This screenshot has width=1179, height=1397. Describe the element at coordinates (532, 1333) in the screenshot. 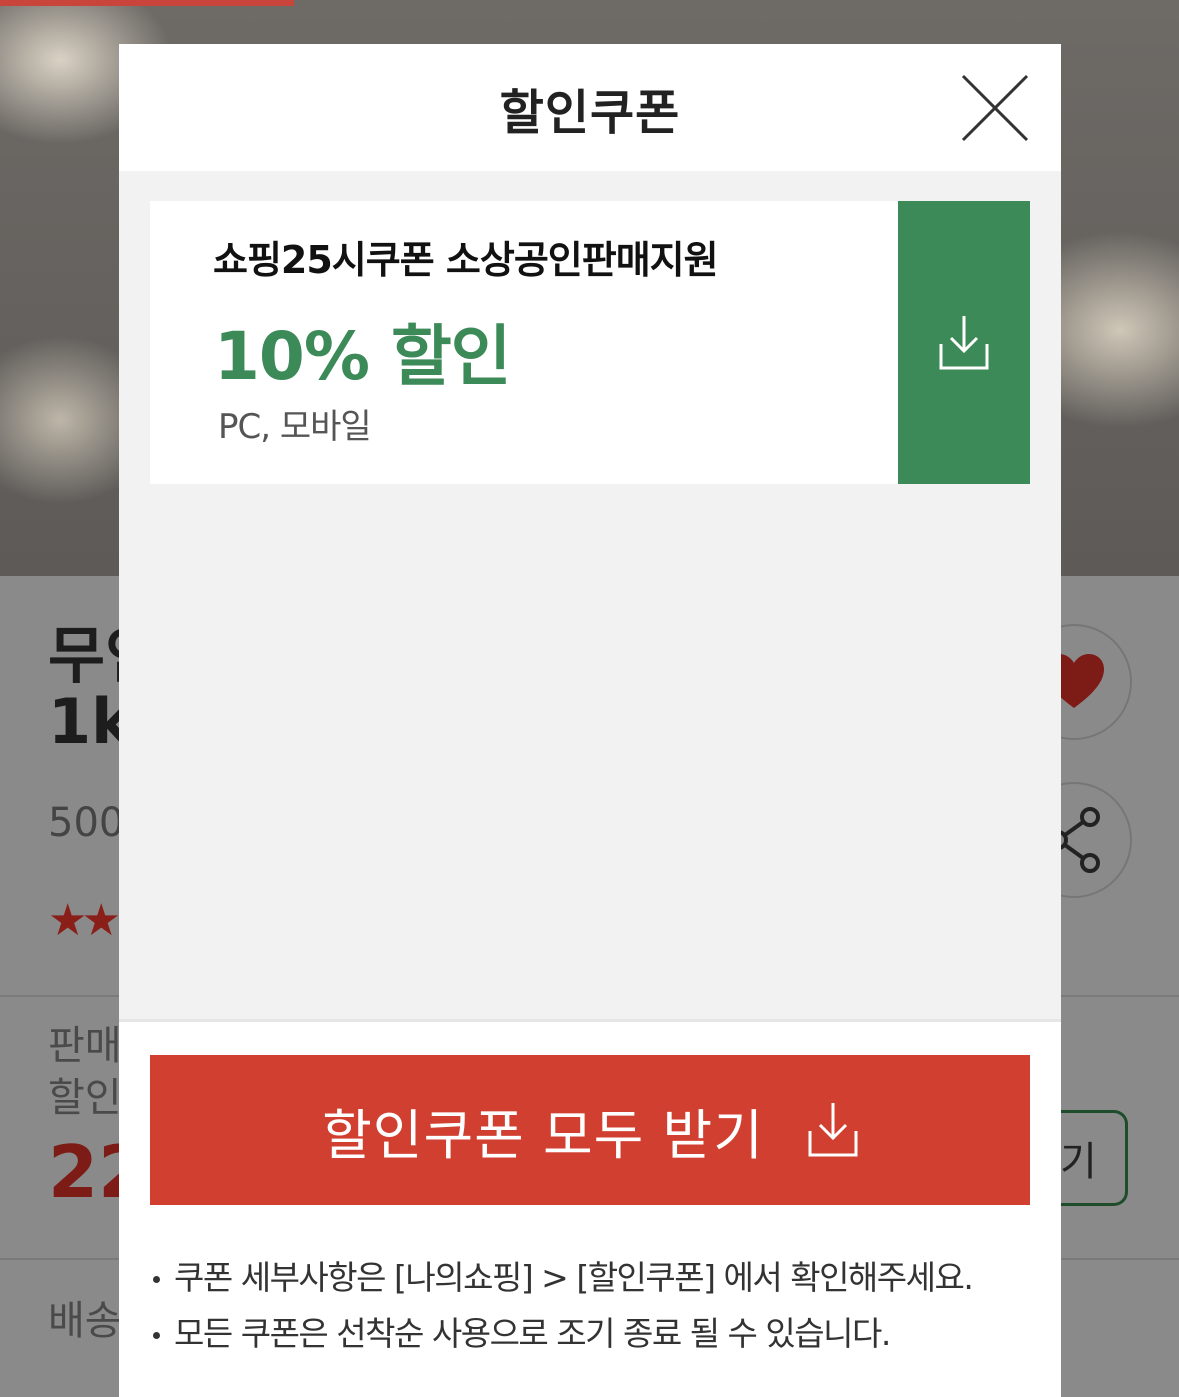

I see `note-text: 모든 쿠폰은 선착순 사용으로 조기 종료 될 수 있습니다.` at that location.